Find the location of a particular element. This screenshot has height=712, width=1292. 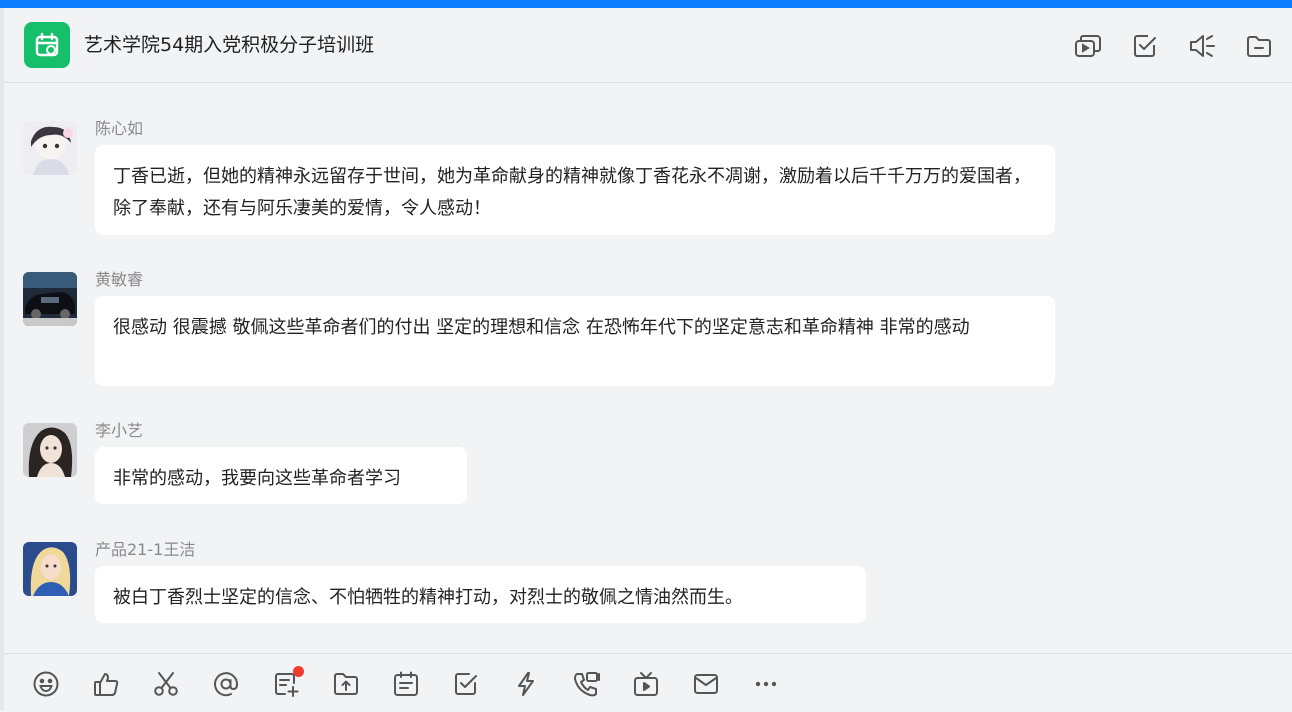

mail-icon is located at coordinates (706, 684).